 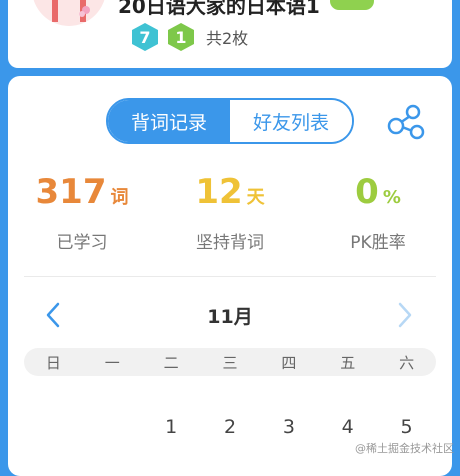 What do you see at coordinates (378, 243) in the screenshot?
I see `stat-pk-label: PK胜率` at bounding box center [378, 243].